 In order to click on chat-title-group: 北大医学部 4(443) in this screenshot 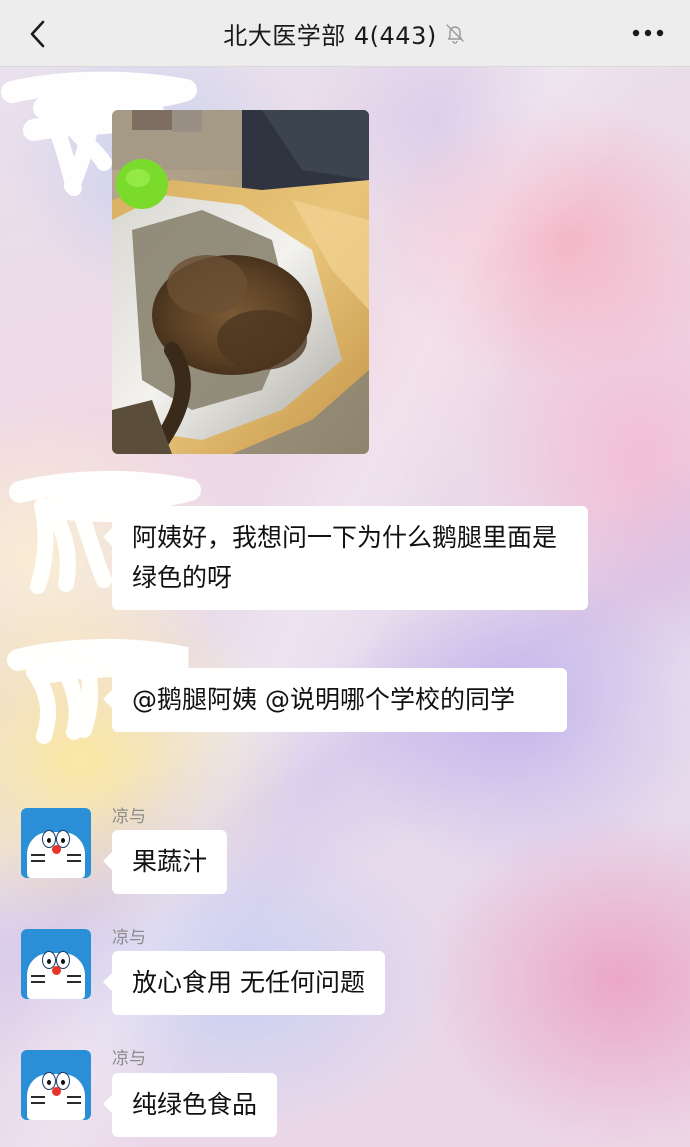, I will do `click(345, 33)`.